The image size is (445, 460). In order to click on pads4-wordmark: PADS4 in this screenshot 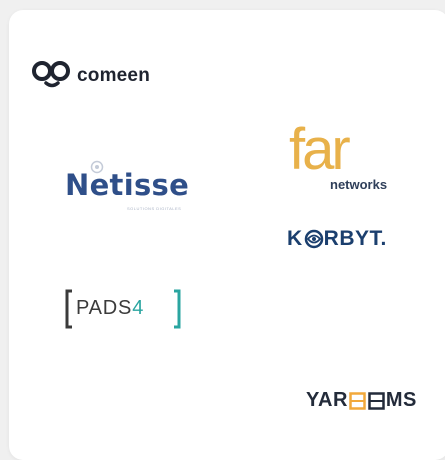, I will do `click(110, 308)`.